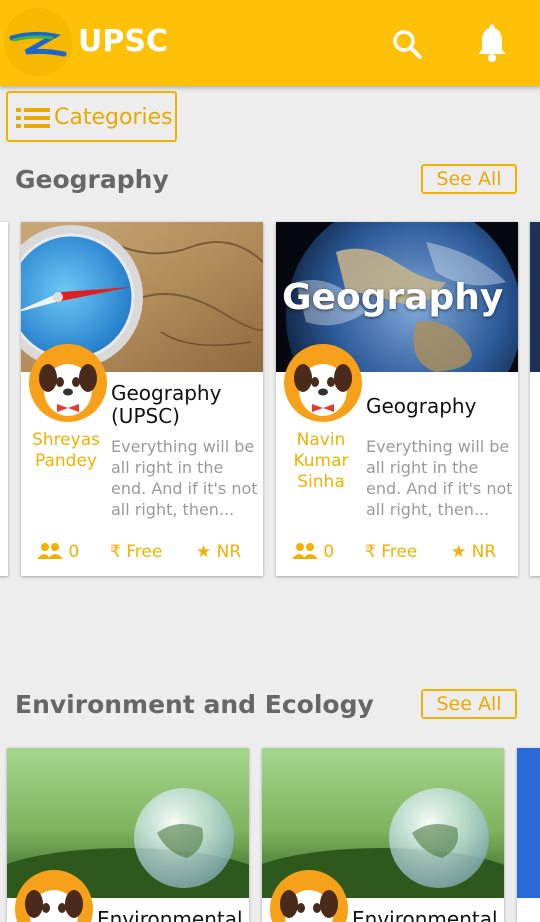 The height and width of the screenshot is (922, 540). What do you see at coordinates (270, 43) in the screenshot?
I see `app-bar: UPSC` at bounding box center [270, 43].